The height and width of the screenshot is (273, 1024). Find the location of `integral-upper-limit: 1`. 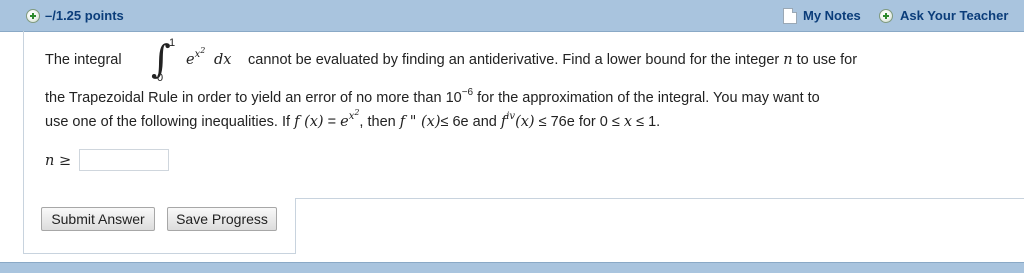

integral-upper-limit: 1 is located at coordinates (172, 43).